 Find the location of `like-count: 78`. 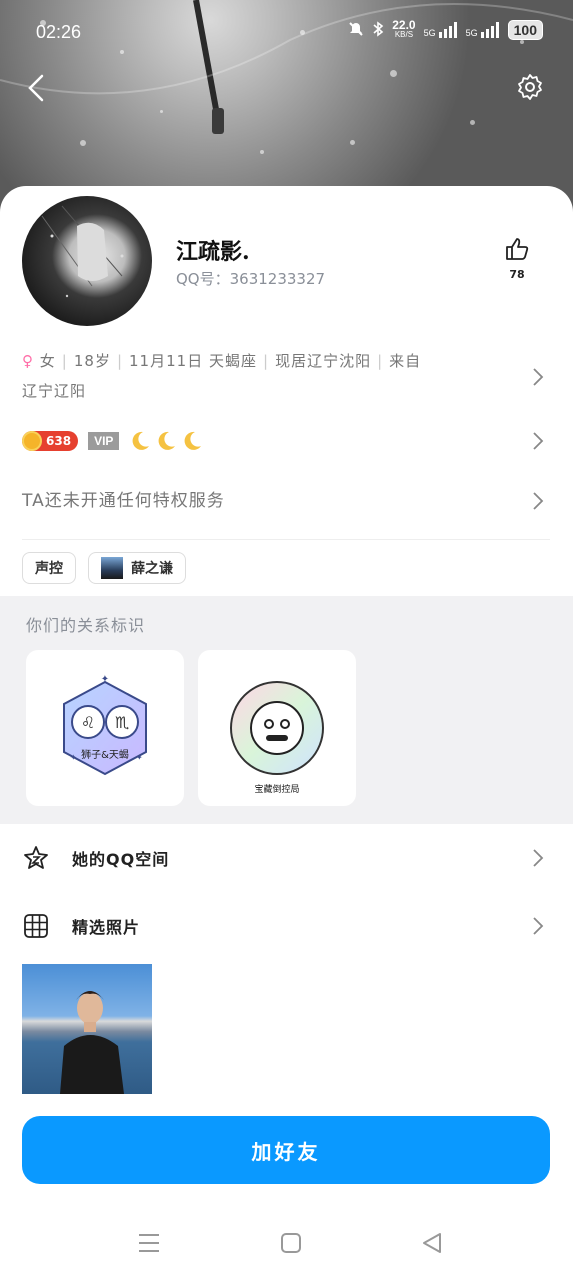

like-count: 78 is located at coordinates (517, 274).